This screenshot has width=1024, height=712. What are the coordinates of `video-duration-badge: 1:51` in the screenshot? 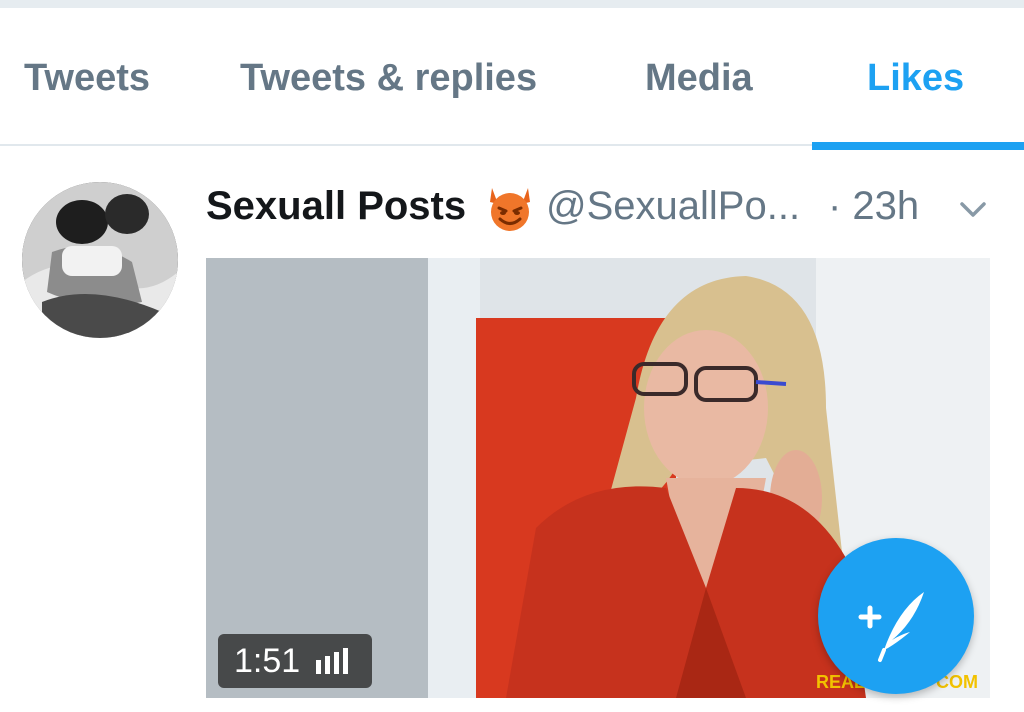 It's located at (295, 661).